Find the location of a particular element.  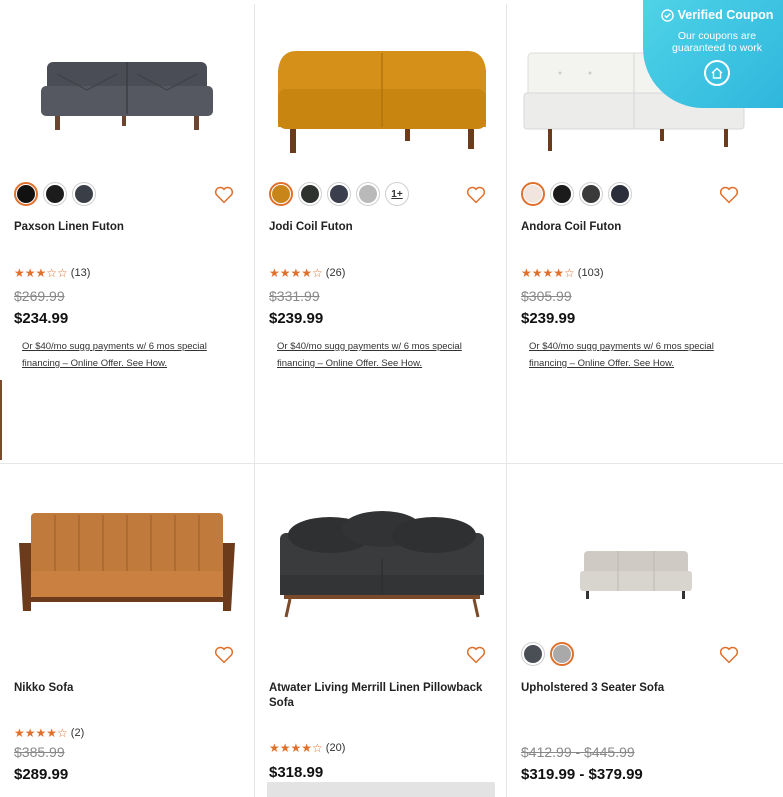

color-swatches: 1+ is located at coordinates (339, 194).